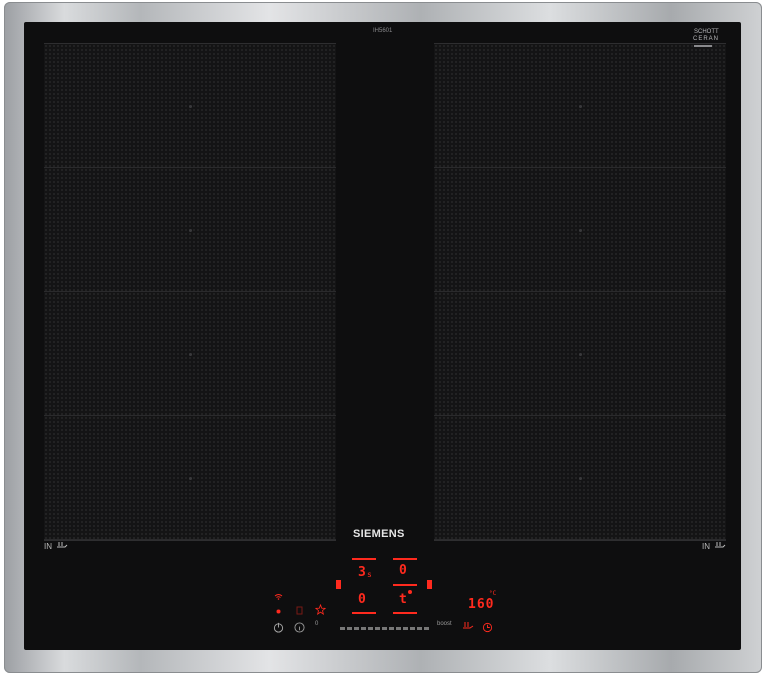 The height and width of the screenshot is (675, 766). Describe the element at coordinates (580, 43) in the screenshot. I see `right-zone-top-line` at that location.